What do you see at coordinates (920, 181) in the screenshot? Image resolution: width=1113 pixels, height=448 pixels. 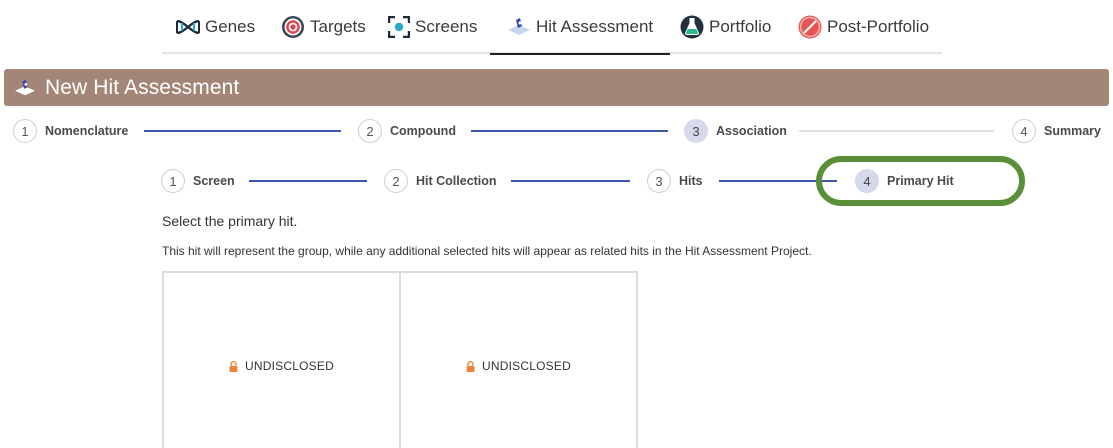 I see `step-label: Primary Hit` at bounding box center [920, 181].